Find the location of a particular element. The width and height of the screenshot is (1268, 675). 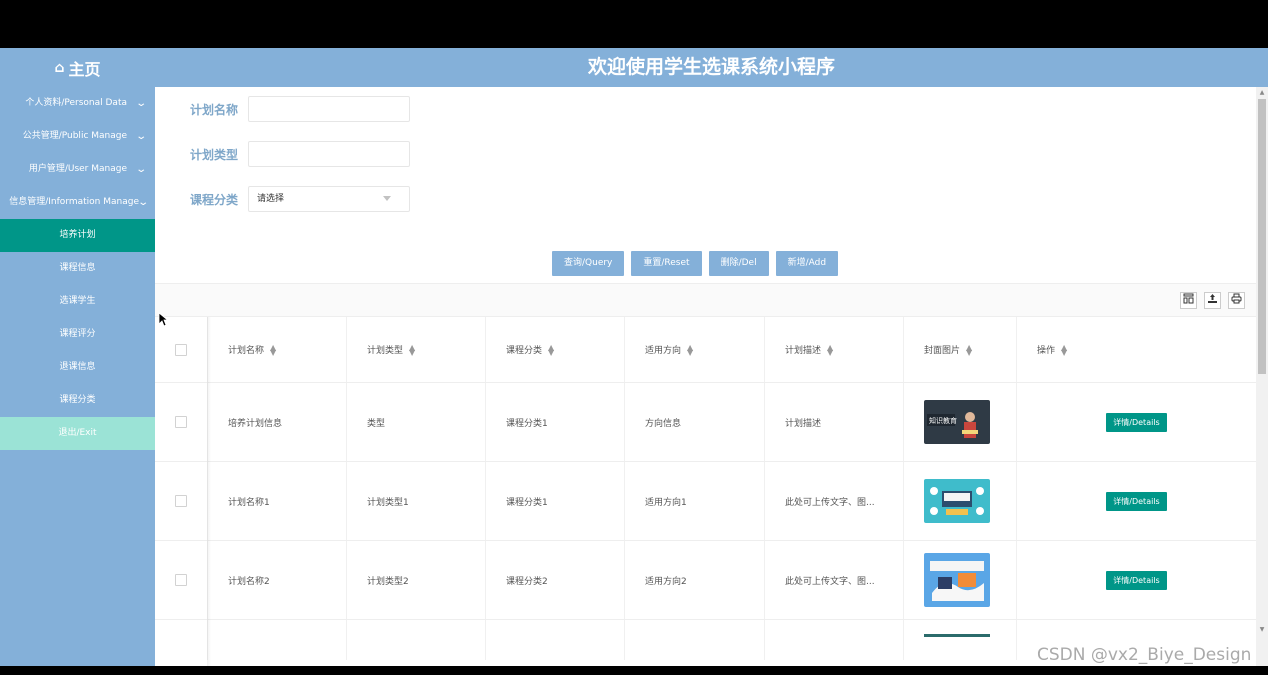

sidebar-item-exit: 退出/Exit is located at coordinates (77, 433).